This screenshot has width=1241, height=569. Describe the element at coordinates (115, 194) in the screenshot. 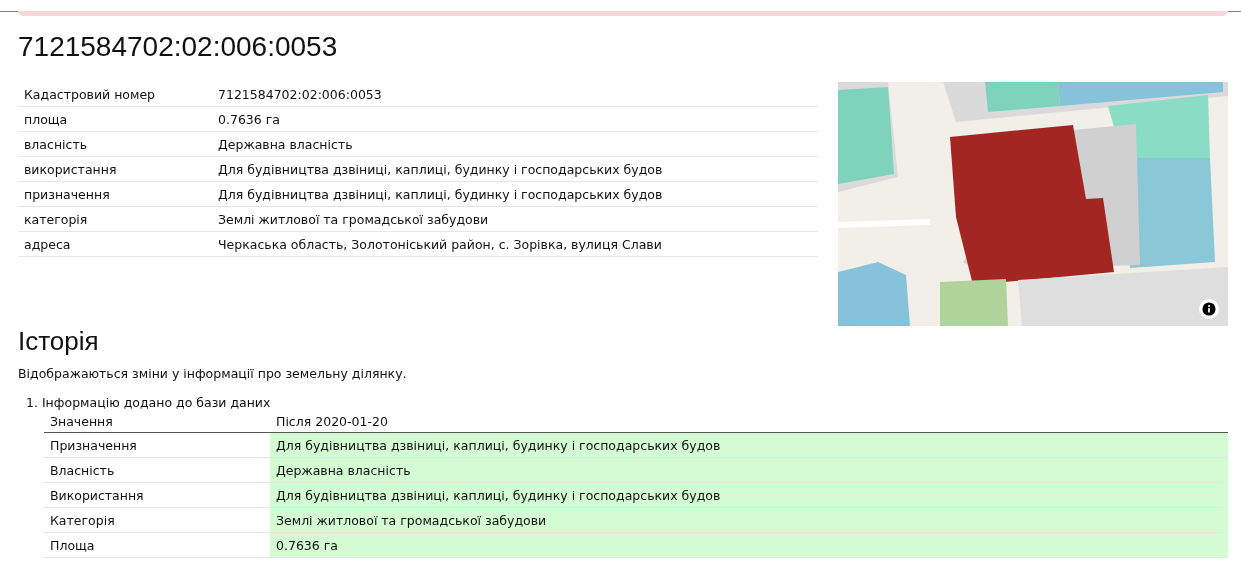

I see `property-label: призначення` at that location.